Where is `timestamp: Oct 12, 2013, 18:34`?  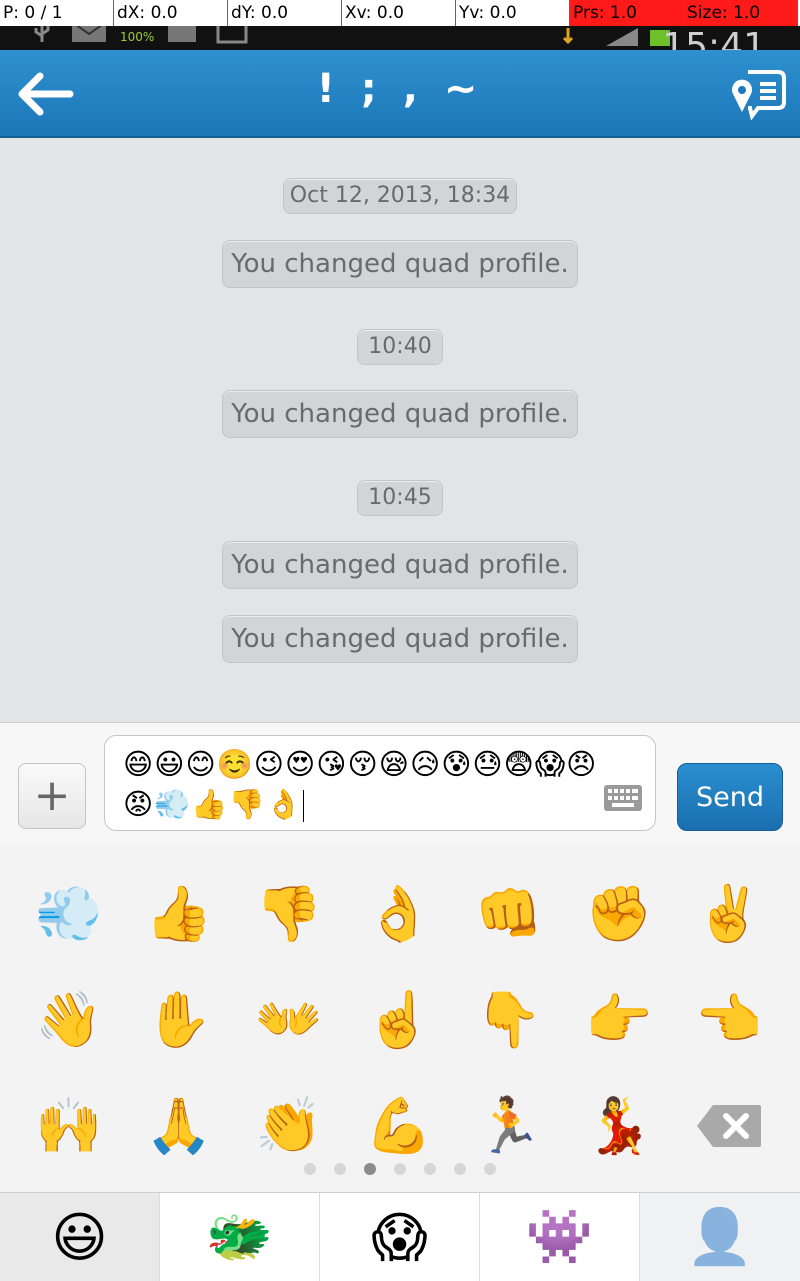
timestamp: Oct 12, 2013, 18:34 is located at coordinates (400, 196).